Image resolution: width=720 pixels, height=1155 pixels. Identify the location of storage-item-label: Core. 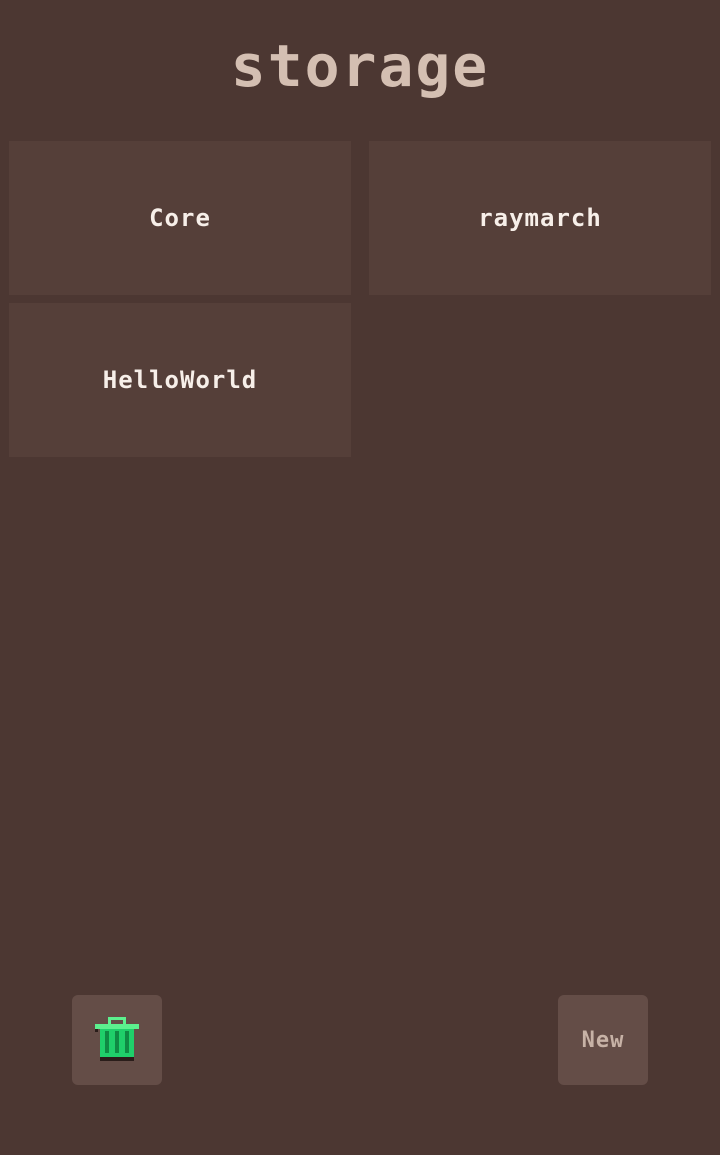
(180, 218).